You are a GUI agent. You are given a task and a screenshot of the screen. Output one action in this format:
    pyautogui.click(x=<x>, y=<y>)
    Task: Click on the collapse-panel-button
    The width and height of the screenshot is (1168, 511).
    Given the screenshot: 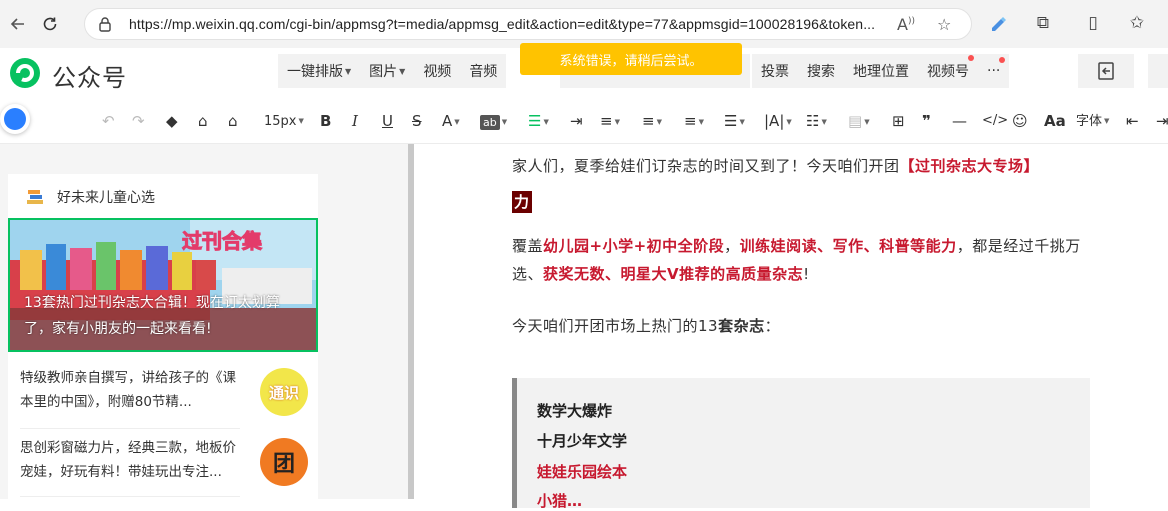 What is the action you would take?
    pyautogui.click(x=1106, y=71)
    